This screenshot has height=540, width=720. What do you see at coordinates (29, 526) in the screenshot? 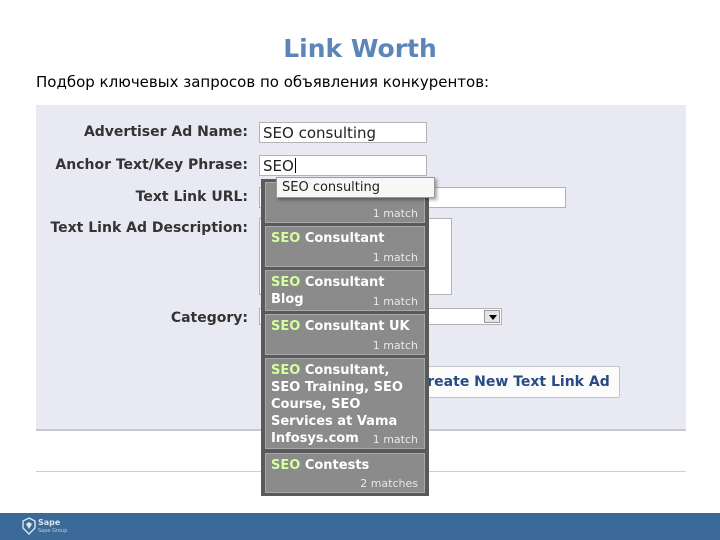
I see `sape-logo-icon` at bounding box center [29, 526].